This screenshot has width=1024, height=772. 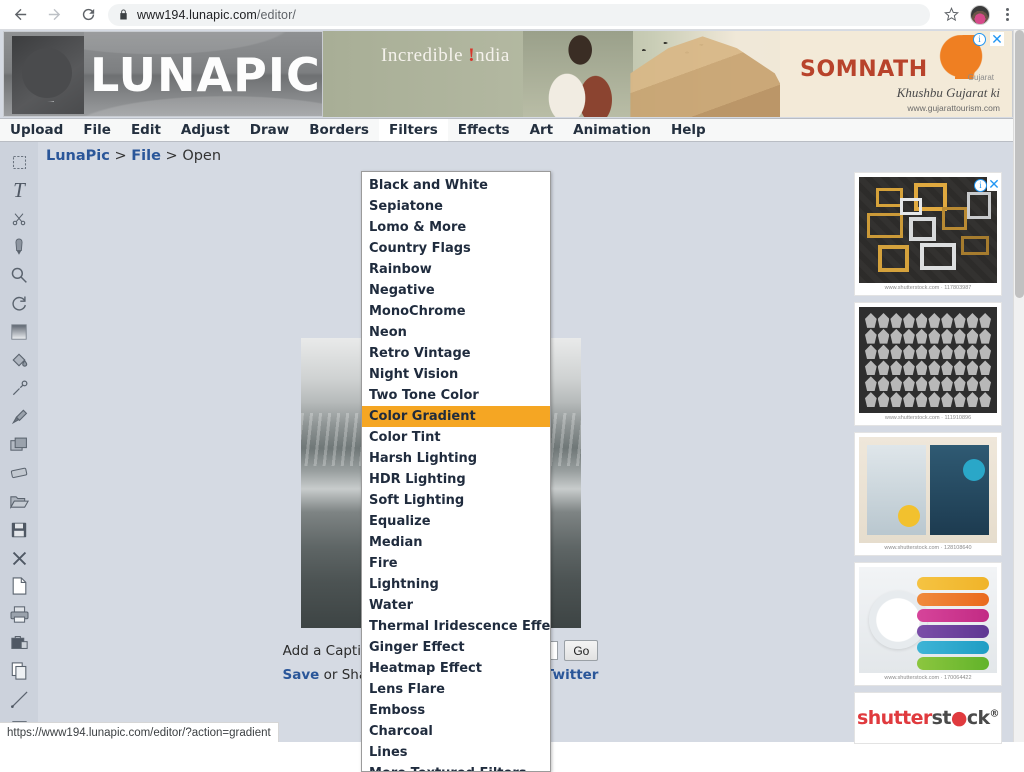 What do you see at coordinates (97, 130) in the screenshot?
I see `menu-file: File` at bounding box center [97, 130].